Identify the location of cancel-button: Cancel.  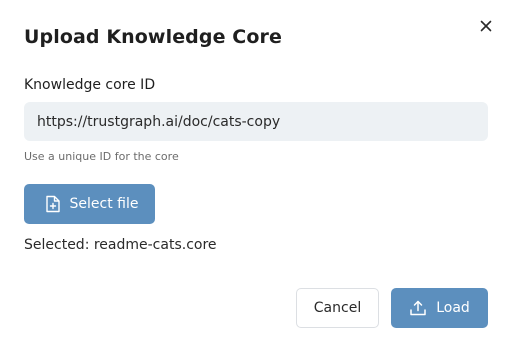
(337, 308).